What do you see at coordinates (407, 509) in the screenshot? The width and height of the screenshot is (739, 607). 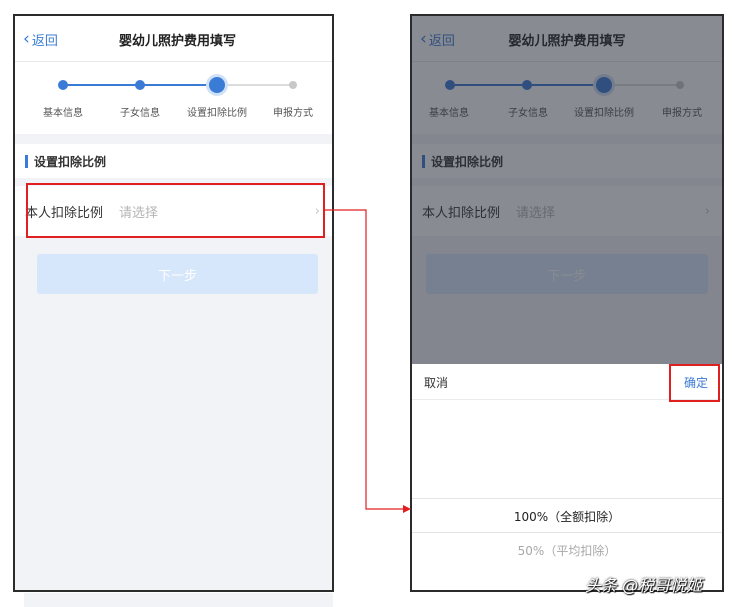 I see `arrowhead-icon` at bounding box center [407, 509].